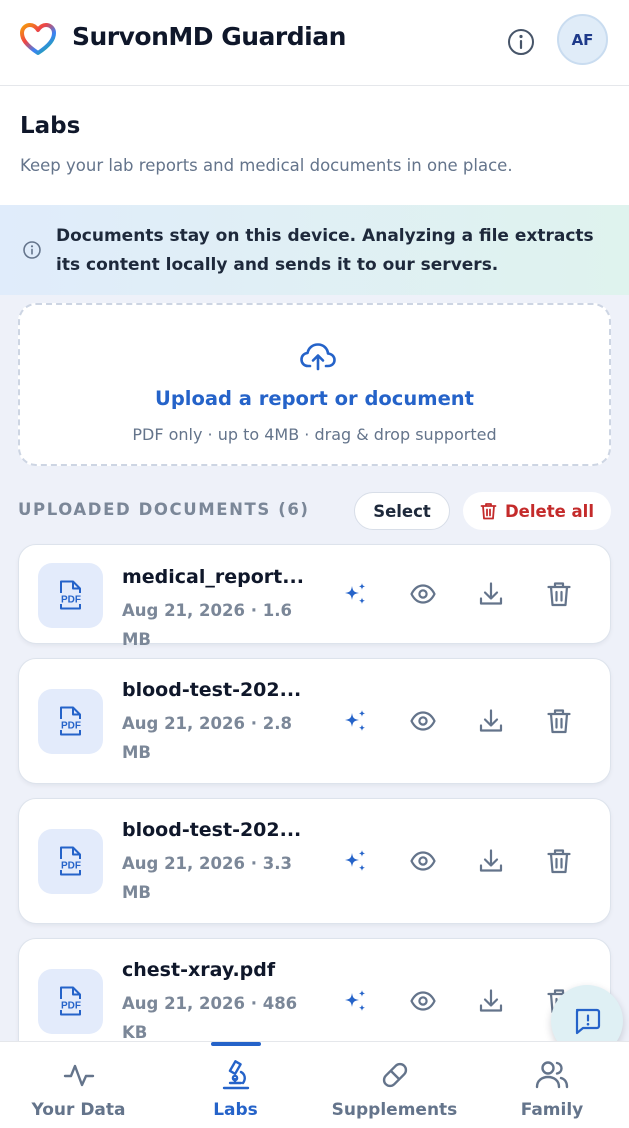 The height and width of the screenshot is (1128, 629). I want to click on delete-all-label: Delete all, so click(549, 511).